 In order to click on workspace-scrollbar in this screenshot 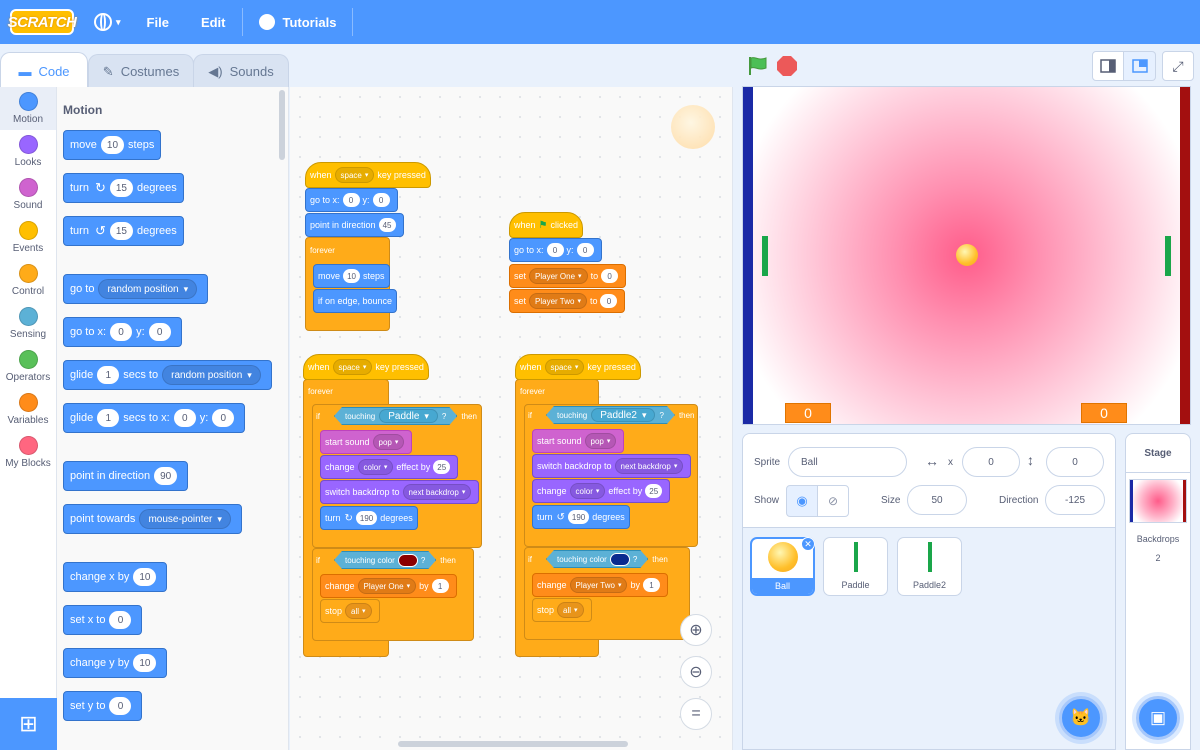, I will do `click(513, 744)`.